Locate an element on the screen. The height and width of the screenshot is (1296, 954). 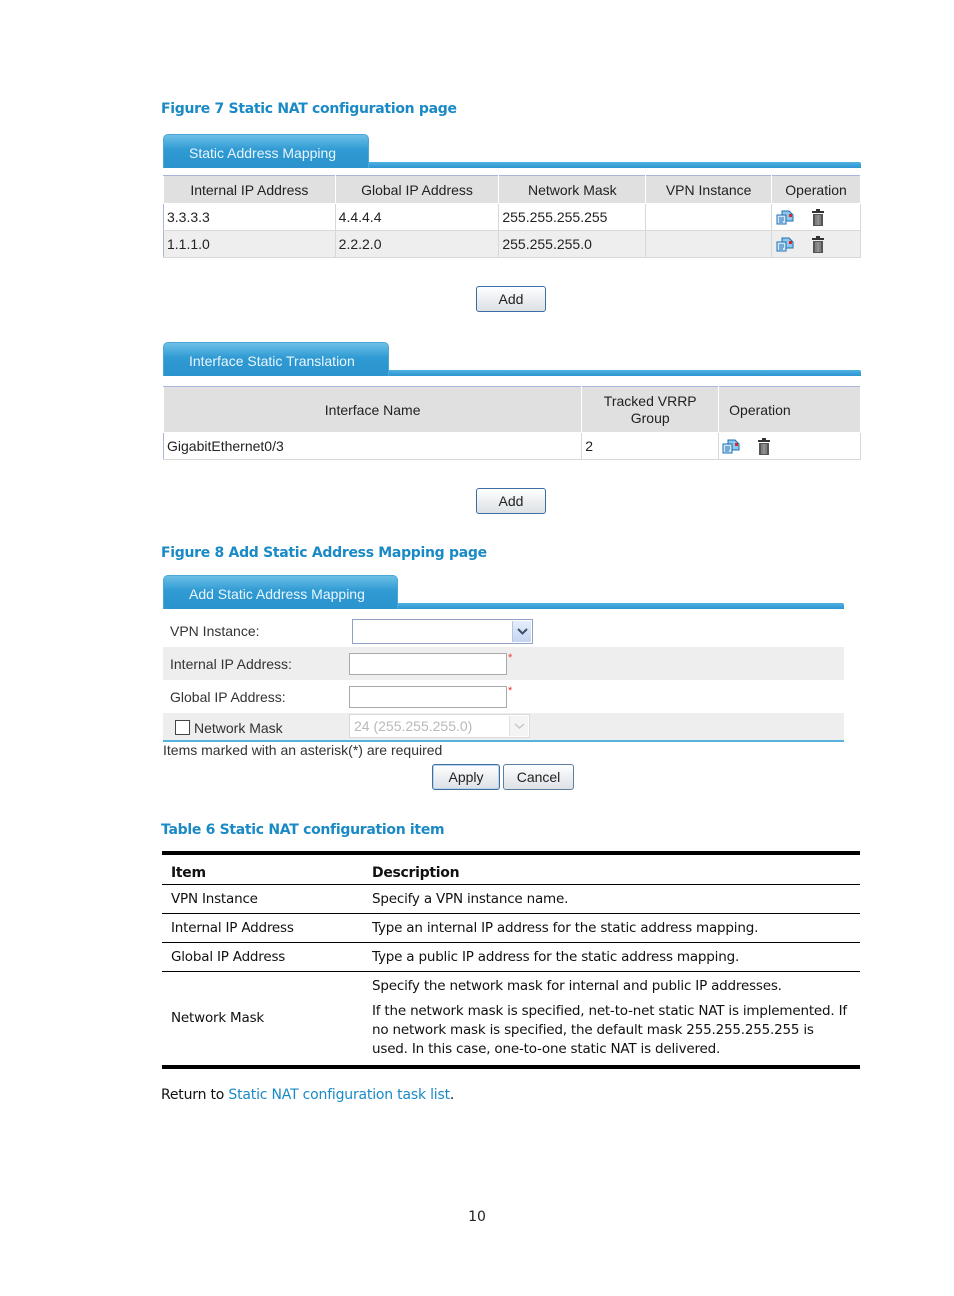
vpn-instance-row: VPN Instance: is located at coordinates (503, 630).